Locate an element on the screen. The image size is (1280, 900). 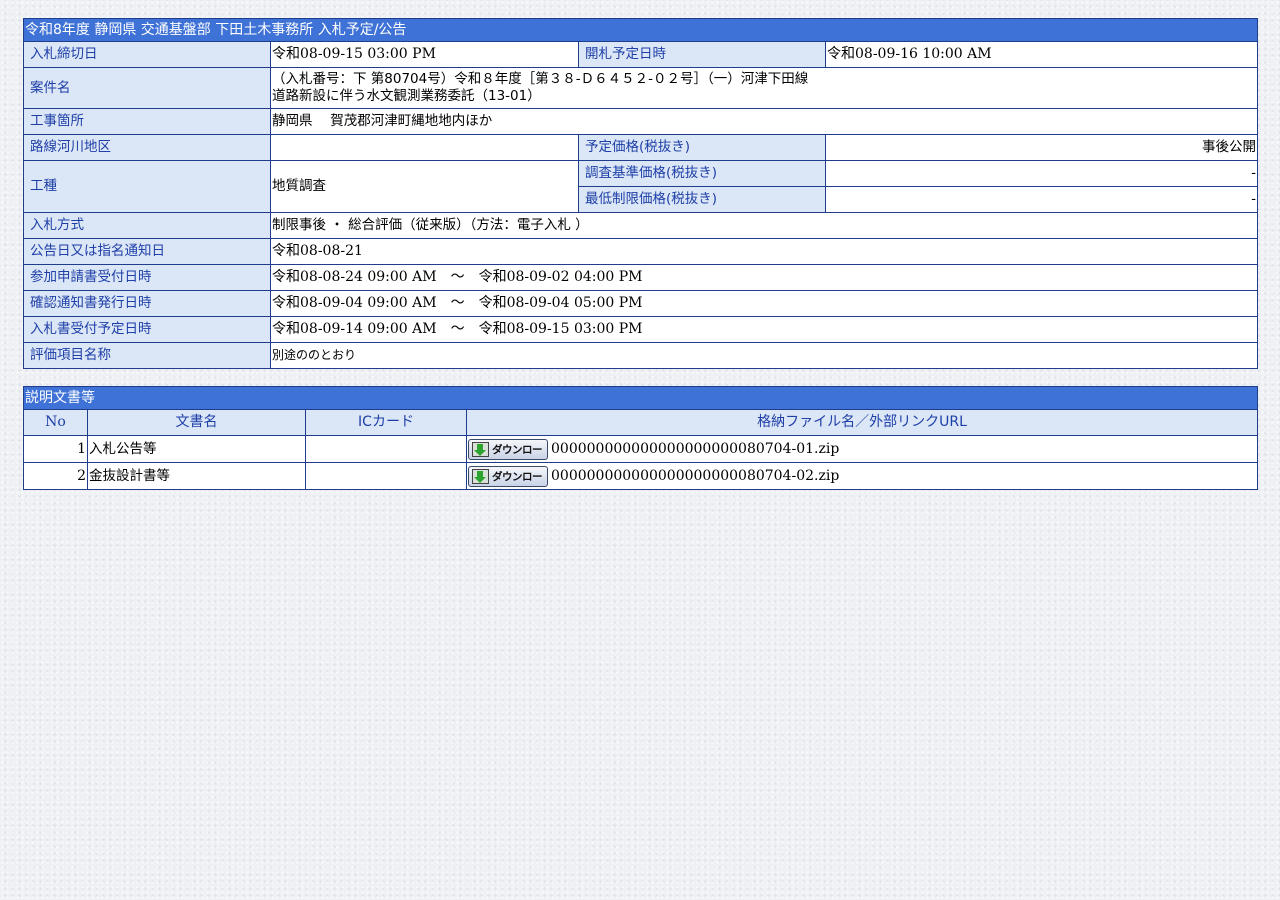
col-header-iccard: ICカード is located at coordinates (386, 422).